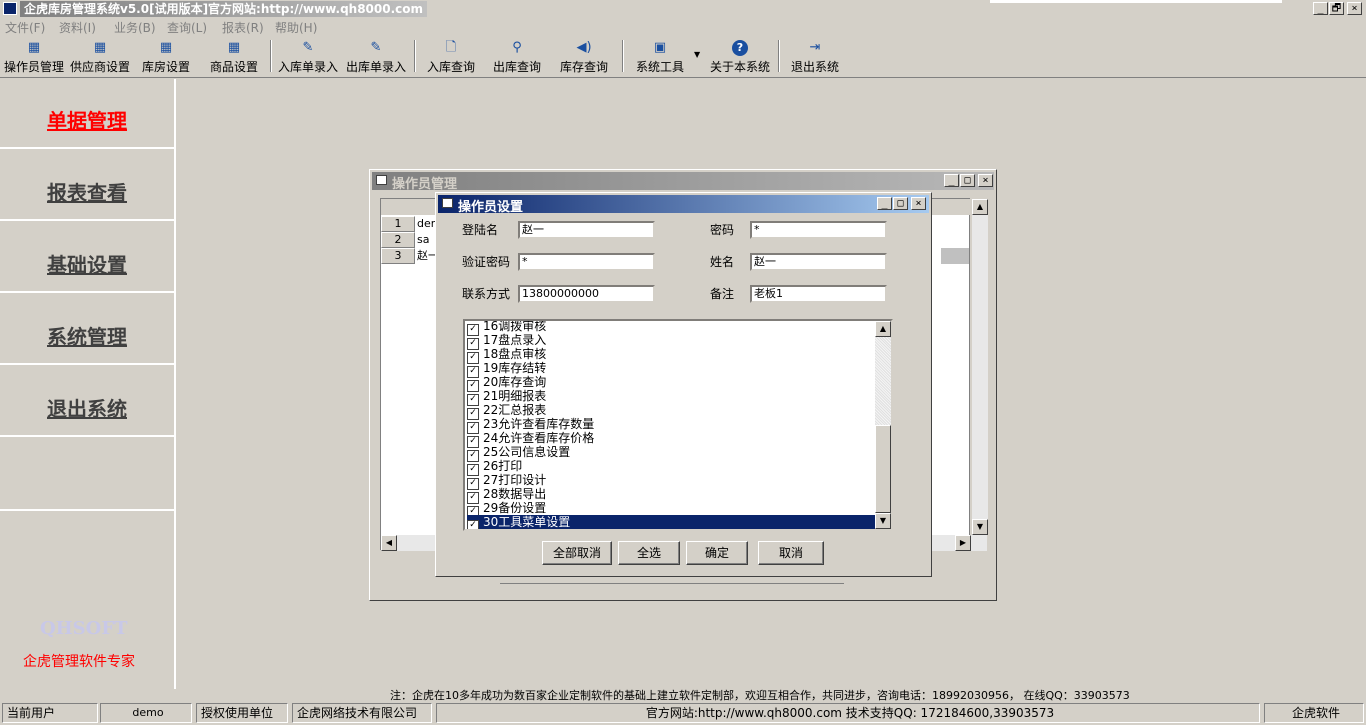 Image resolution: width=1366 pixels, height=725 pixels. Describe the element at coordinates (135, 28) in the screenshot. I see `menu-business: 业务(B)` at that location.